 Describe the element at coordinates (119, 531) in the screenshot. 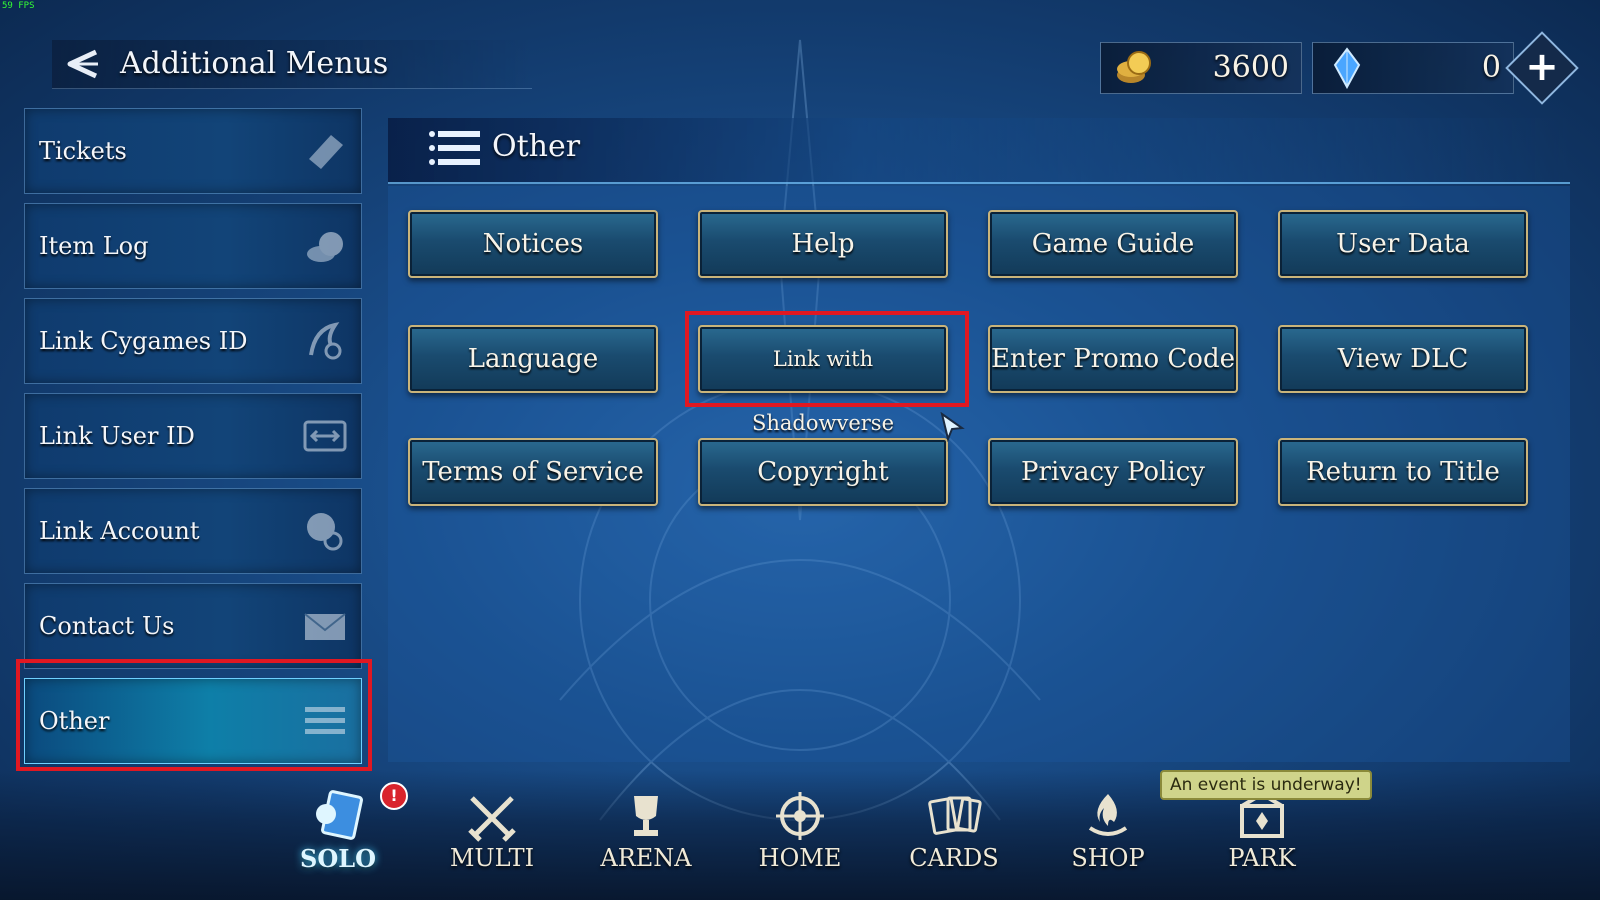

I see `sidebar-item-label: Link Account` at that location.